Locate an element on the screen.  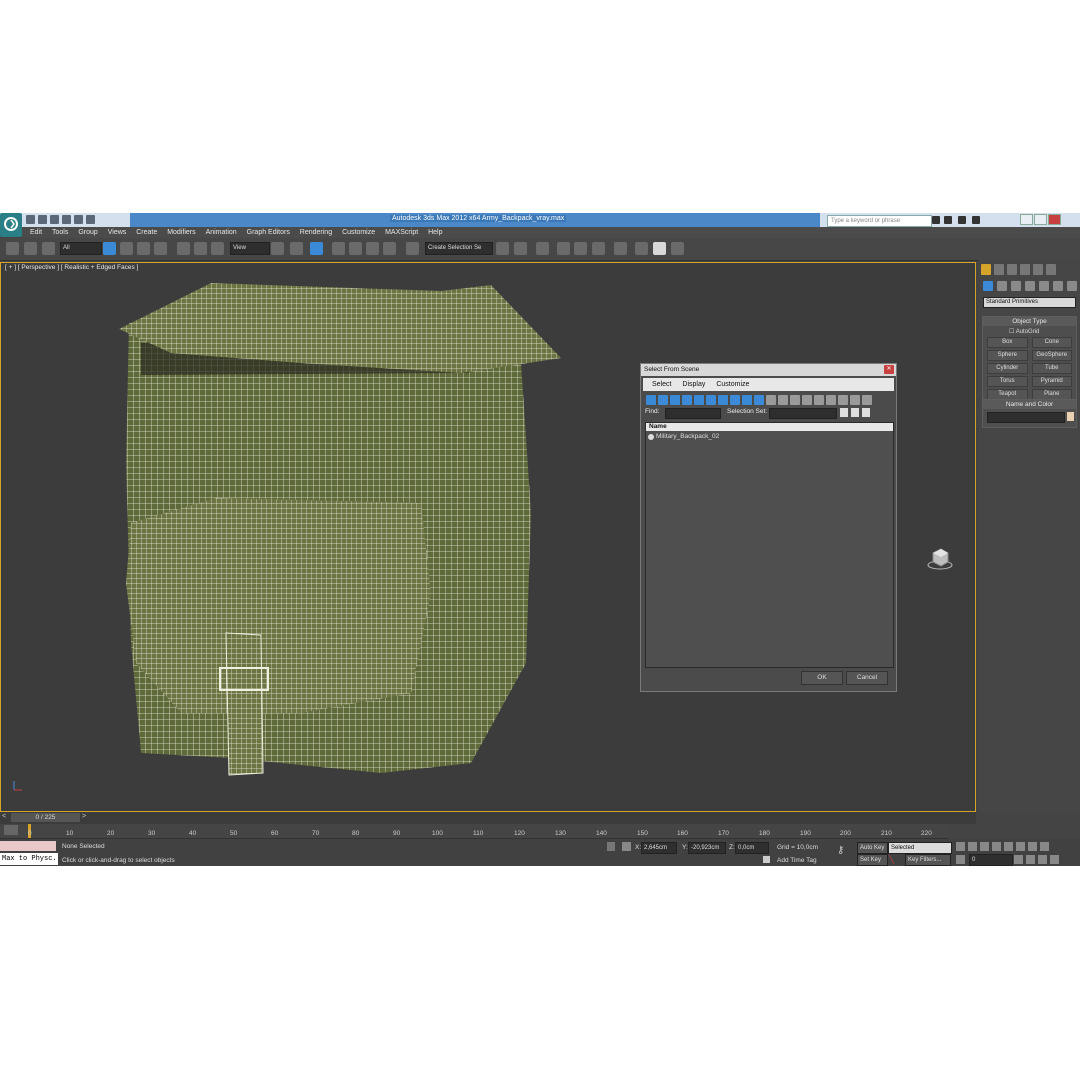
display-invert-icon is located at coordinates (819, 400).